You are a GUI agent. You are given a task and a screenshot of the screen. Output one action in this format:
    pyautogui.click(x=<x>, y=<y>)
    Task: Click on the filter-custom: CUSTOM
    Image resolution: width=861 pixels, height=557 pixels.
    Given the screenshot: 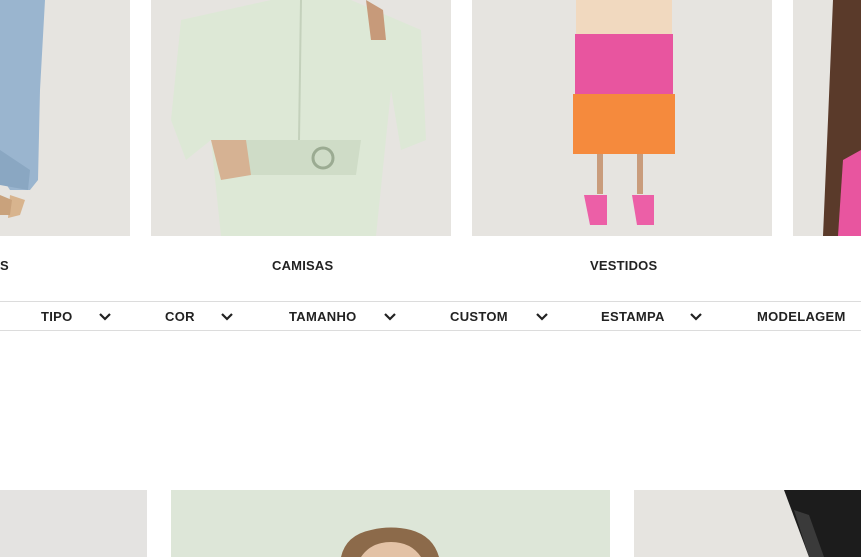 What is the action you would take?
    pyautogui.click(x=502, y=317)
    